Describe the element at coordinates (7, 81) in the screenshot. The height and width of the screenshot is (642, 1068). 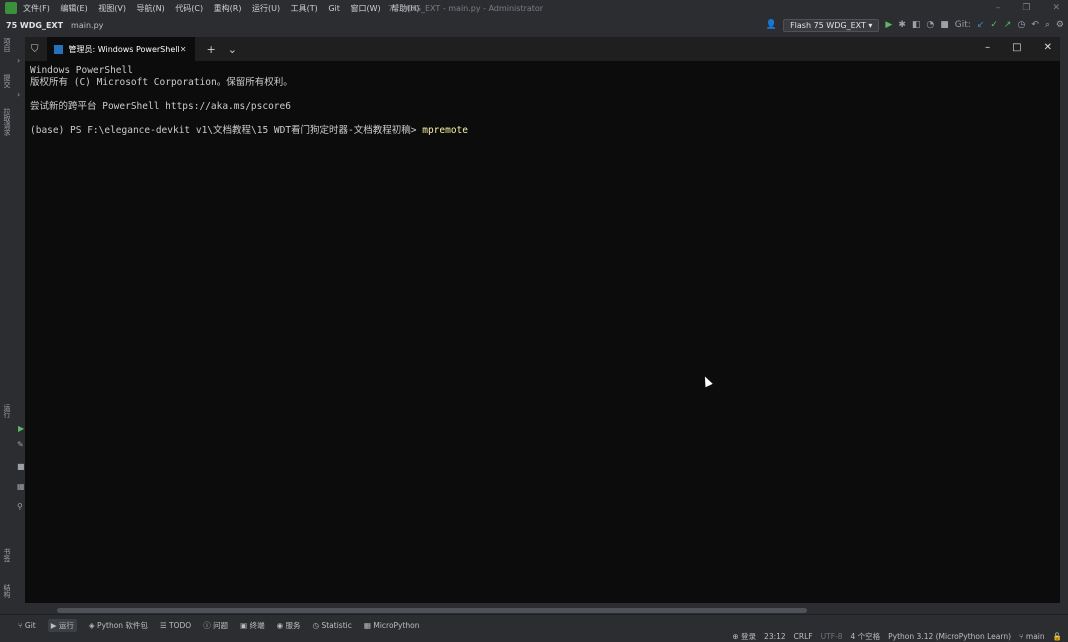
I see `commit-tool-label: 提交` at that location.